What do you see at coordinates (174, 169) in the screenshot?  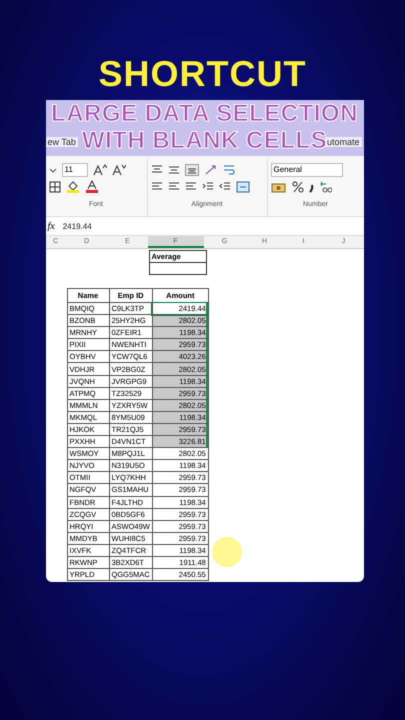 I see `middle-align-icon` at bounding box center [174, 169].